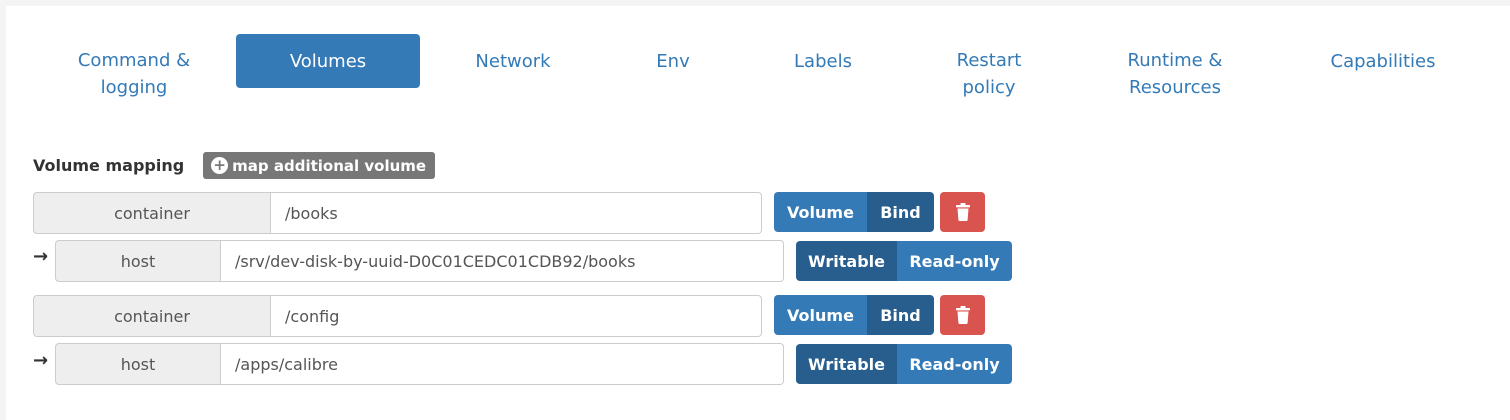 Image resolution: width=1510 pixels, height=420 pixels. I want to click on tab-label: Volumes, so click(328, 61).